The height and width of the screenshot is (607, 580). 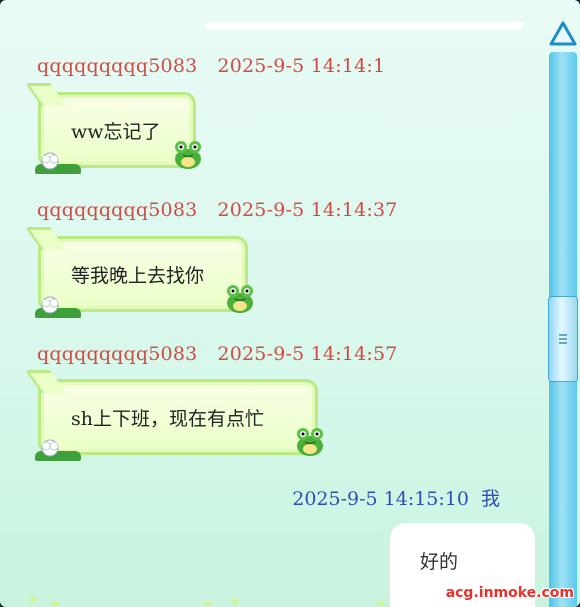 I want to click on message-time: 2025-9-5 14:14:57, so click(x=307, y=354).